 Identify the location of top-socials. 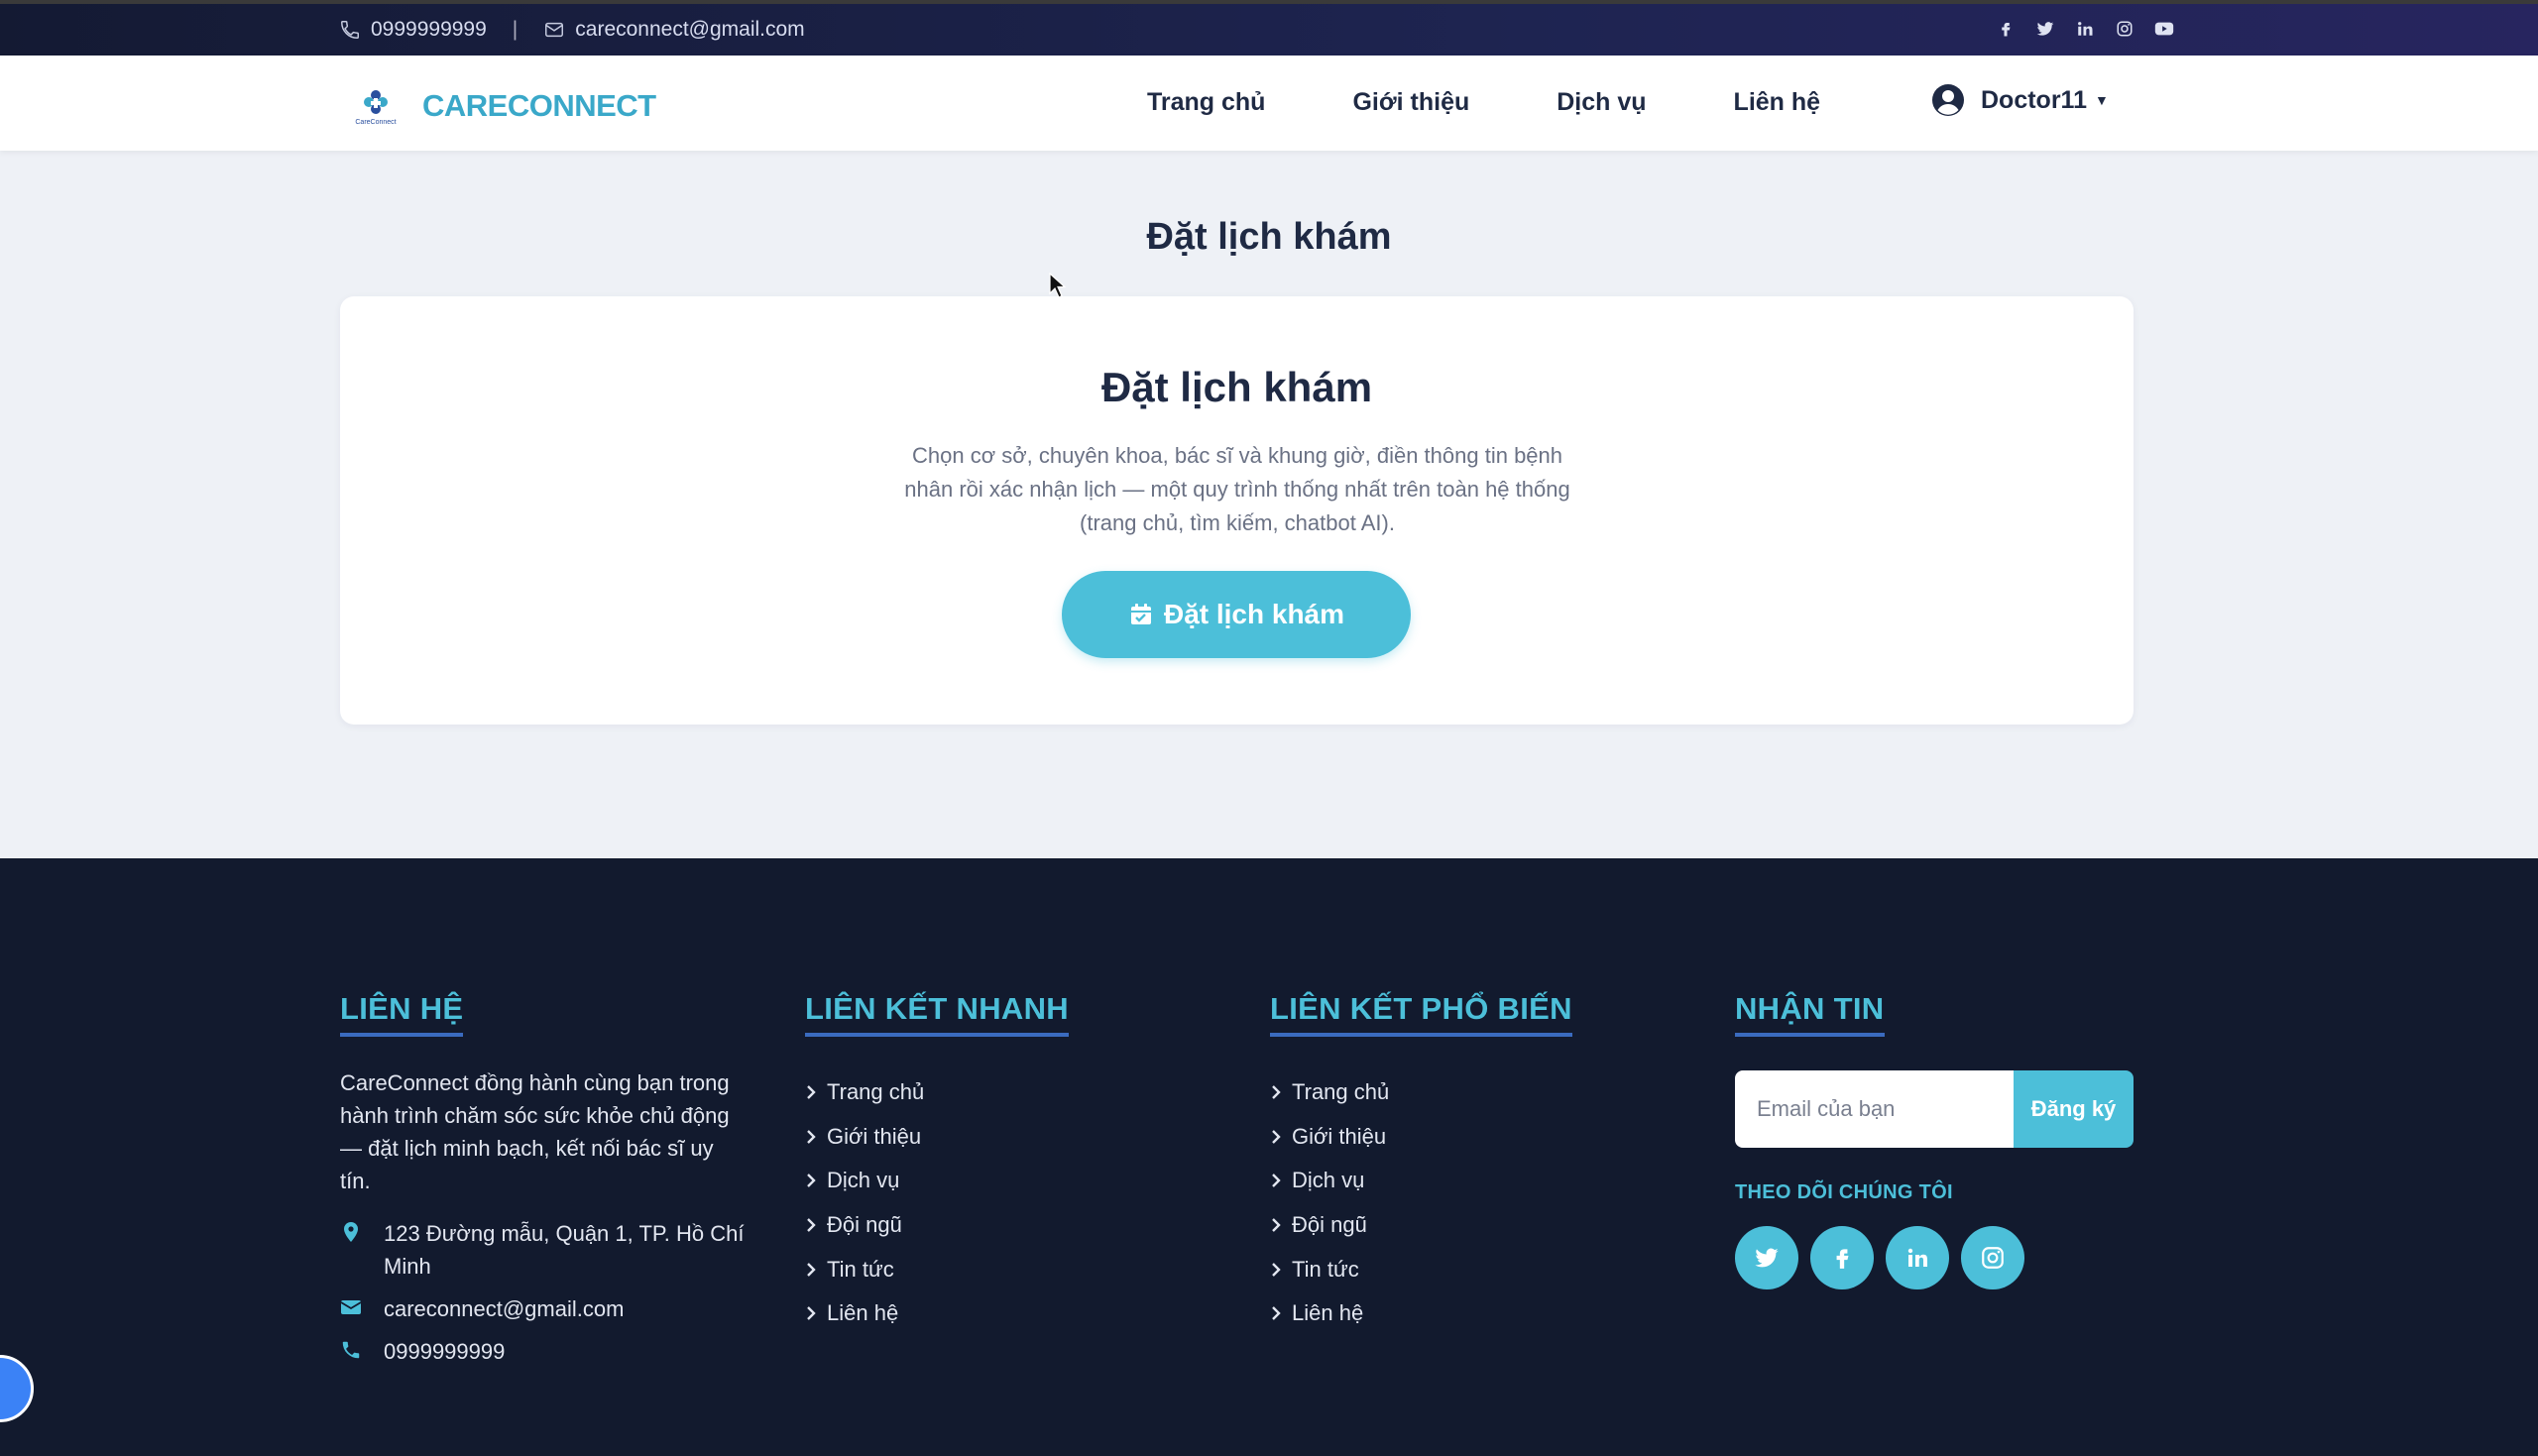
(2085, 29).